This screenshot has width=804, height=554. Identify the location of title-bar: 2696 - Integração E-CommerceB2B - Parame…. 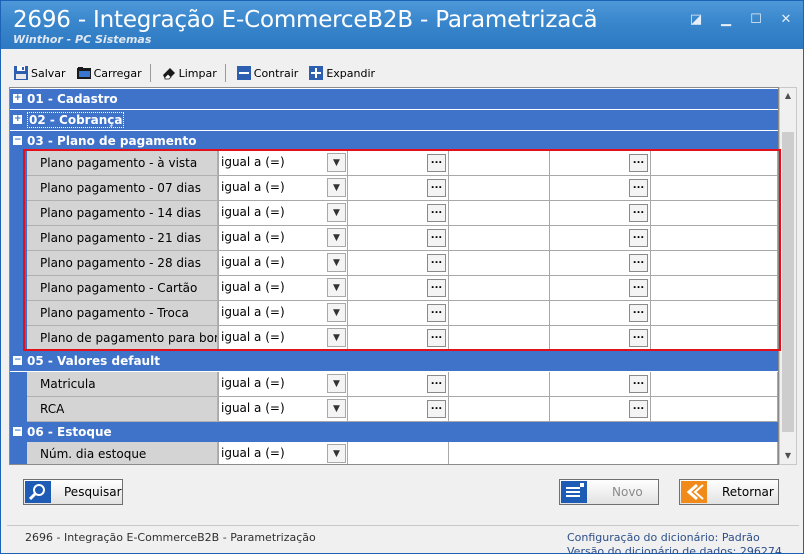
(402, 25).